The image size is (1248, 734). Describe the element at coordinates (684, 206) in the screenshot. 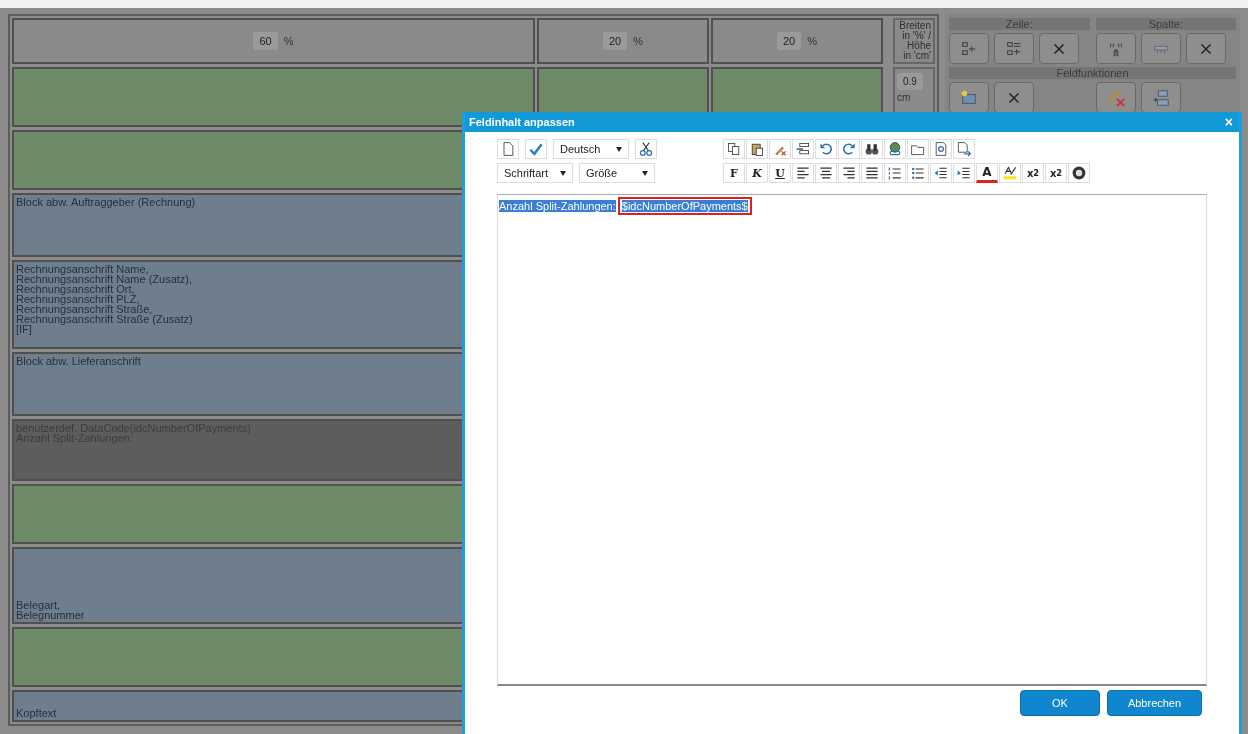

I see `variable-text: $idcNumberOfPayments$` at that location.